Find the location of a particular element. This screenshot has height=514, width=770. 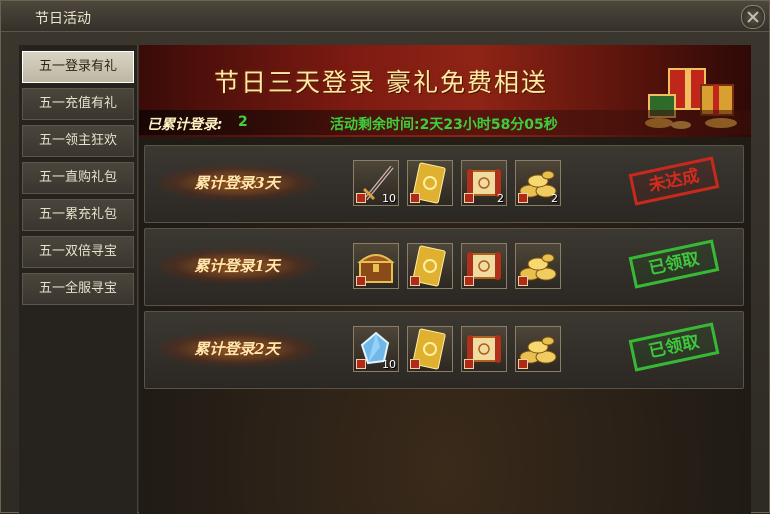

sidebar-item-cumulative-recharge: 五一累充礼包 is located at coordinates (78, 215).